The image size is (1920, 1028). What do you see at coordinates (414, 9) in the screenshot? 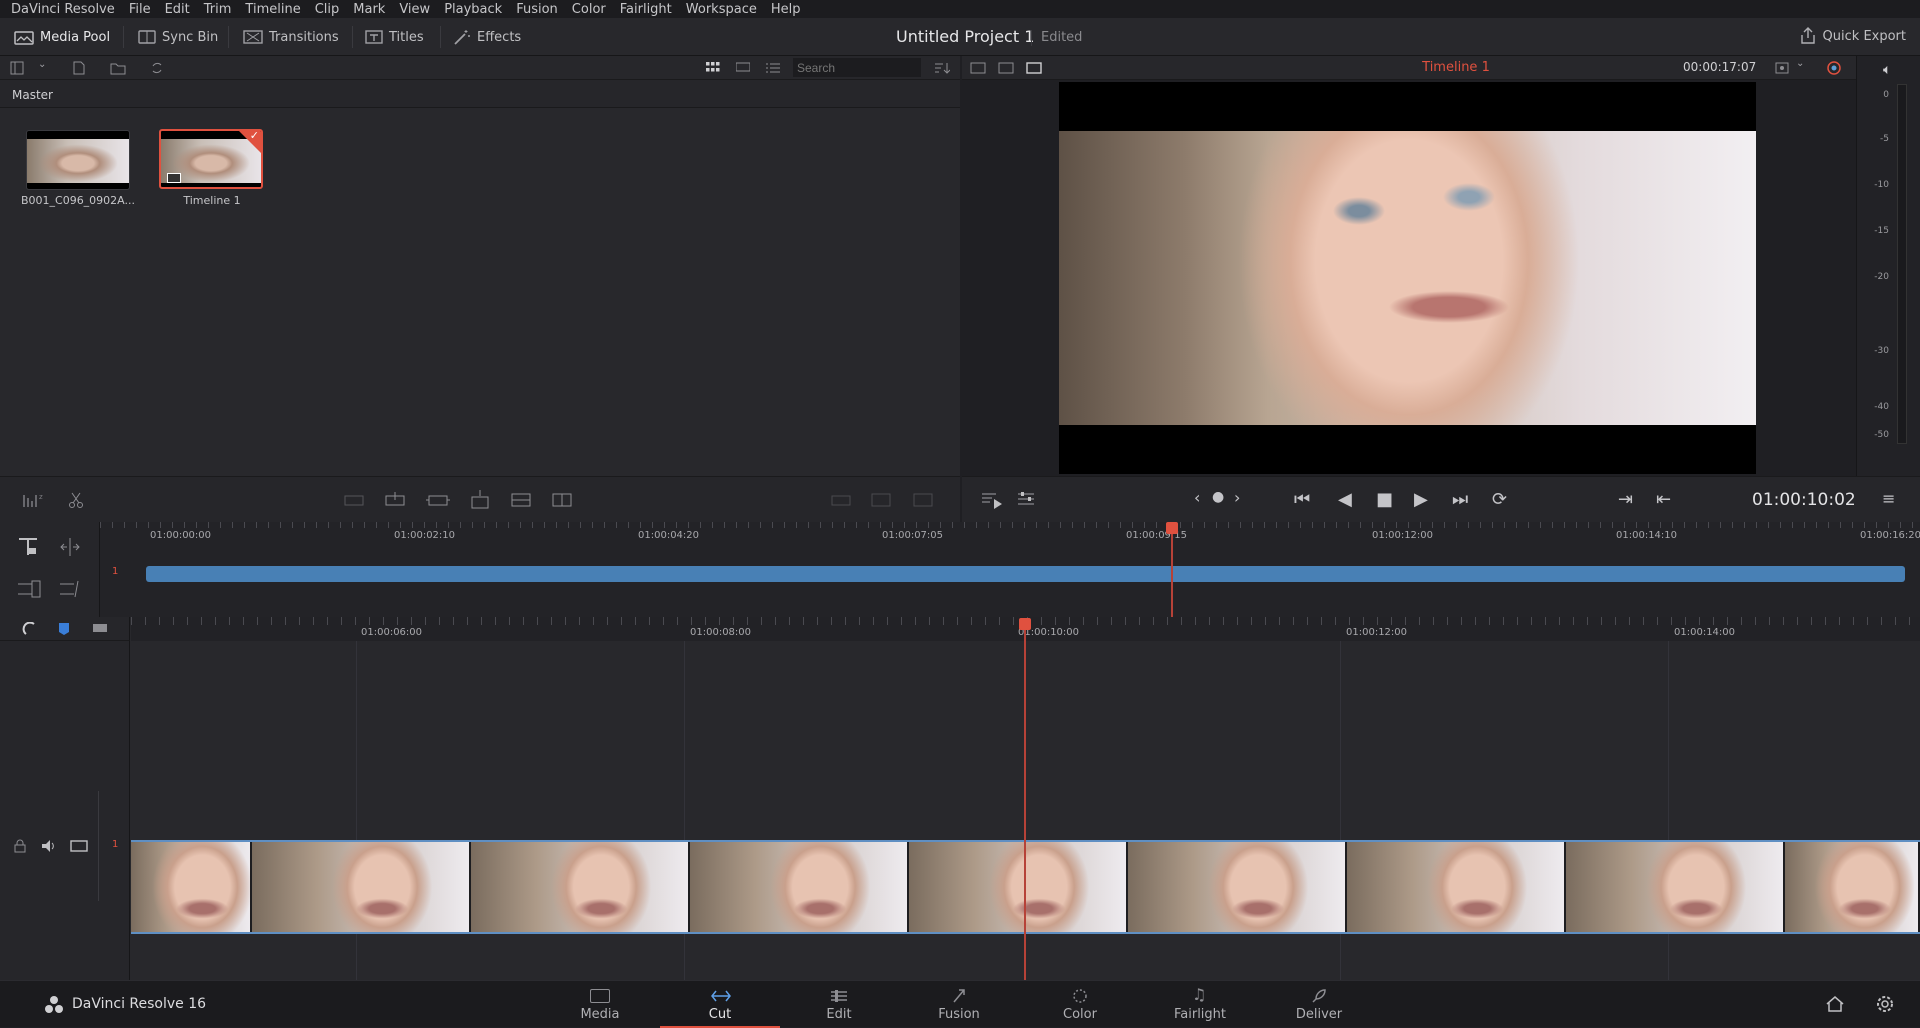
I see `menu-view: View` at bounding box center [414, 9].